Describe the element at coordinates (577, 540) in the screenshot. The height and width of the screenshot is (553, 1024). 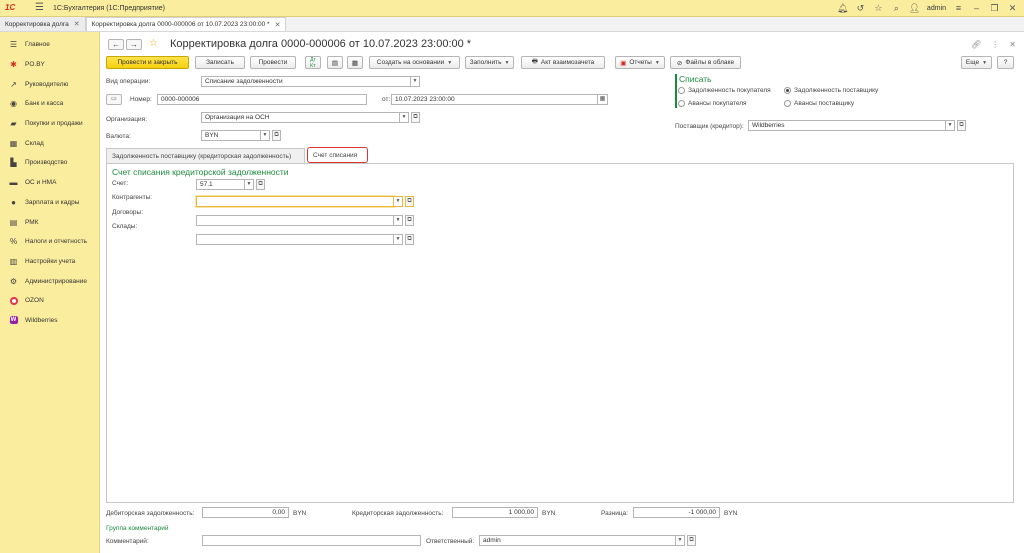
I see `responsible-field: admin` at that location.